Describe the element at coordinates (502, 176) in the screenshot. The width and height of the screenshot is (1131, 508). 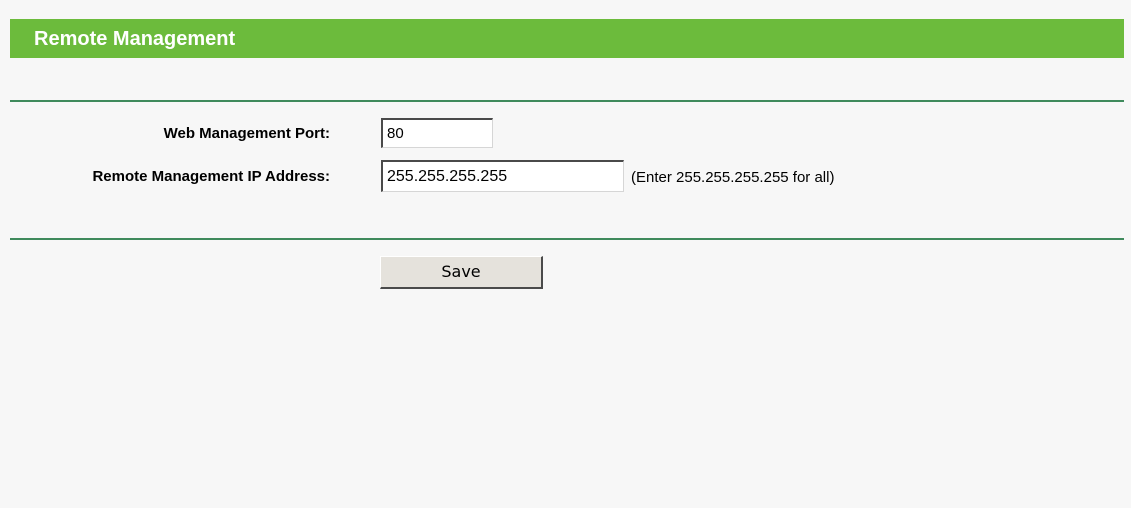
I see `remote-management-ip-input` at that location.